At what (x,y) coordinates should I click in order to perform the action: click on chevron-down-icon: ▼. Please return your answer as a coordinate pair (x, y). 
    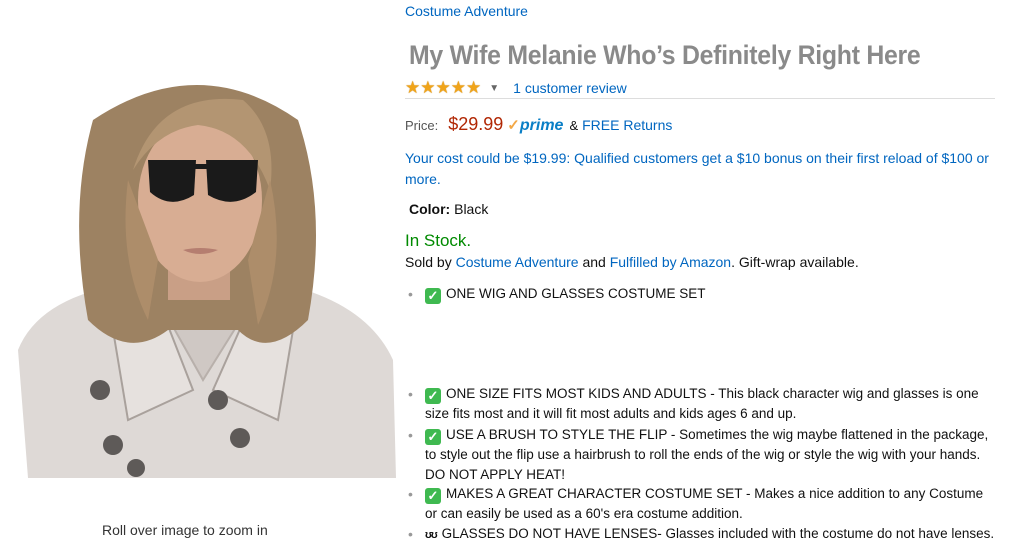
    Looking at the image, I should click on (494, 88).